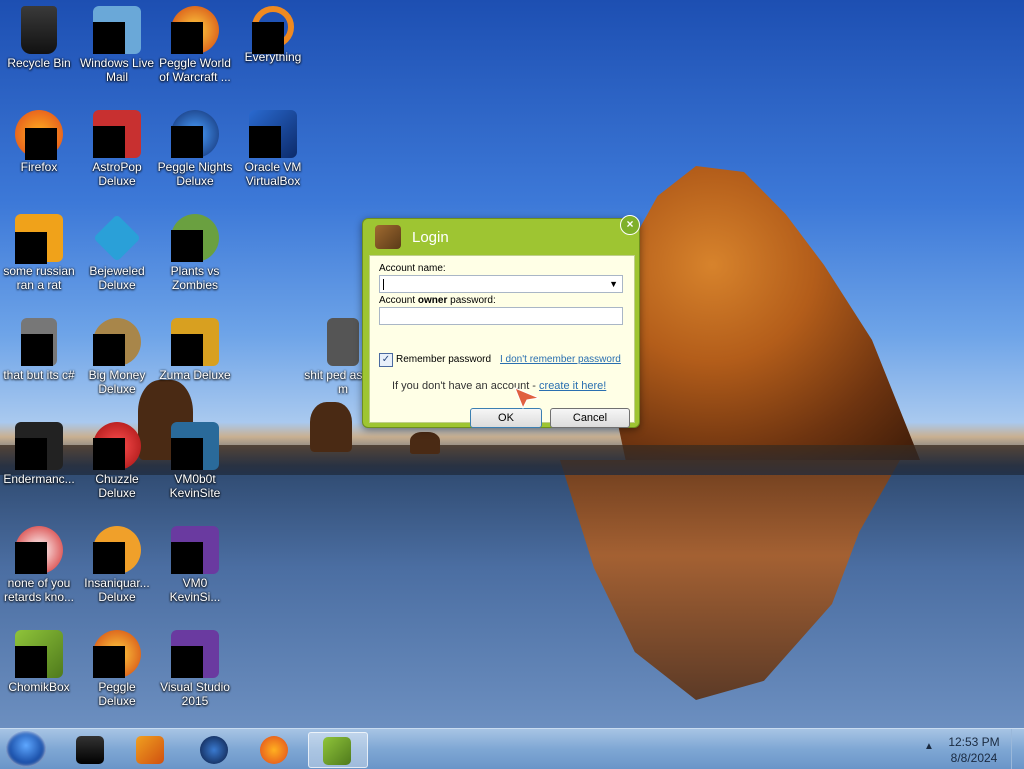  Describe the element at coordinates (195, 238) in the screenshot. I see `plant-icon` at that location.